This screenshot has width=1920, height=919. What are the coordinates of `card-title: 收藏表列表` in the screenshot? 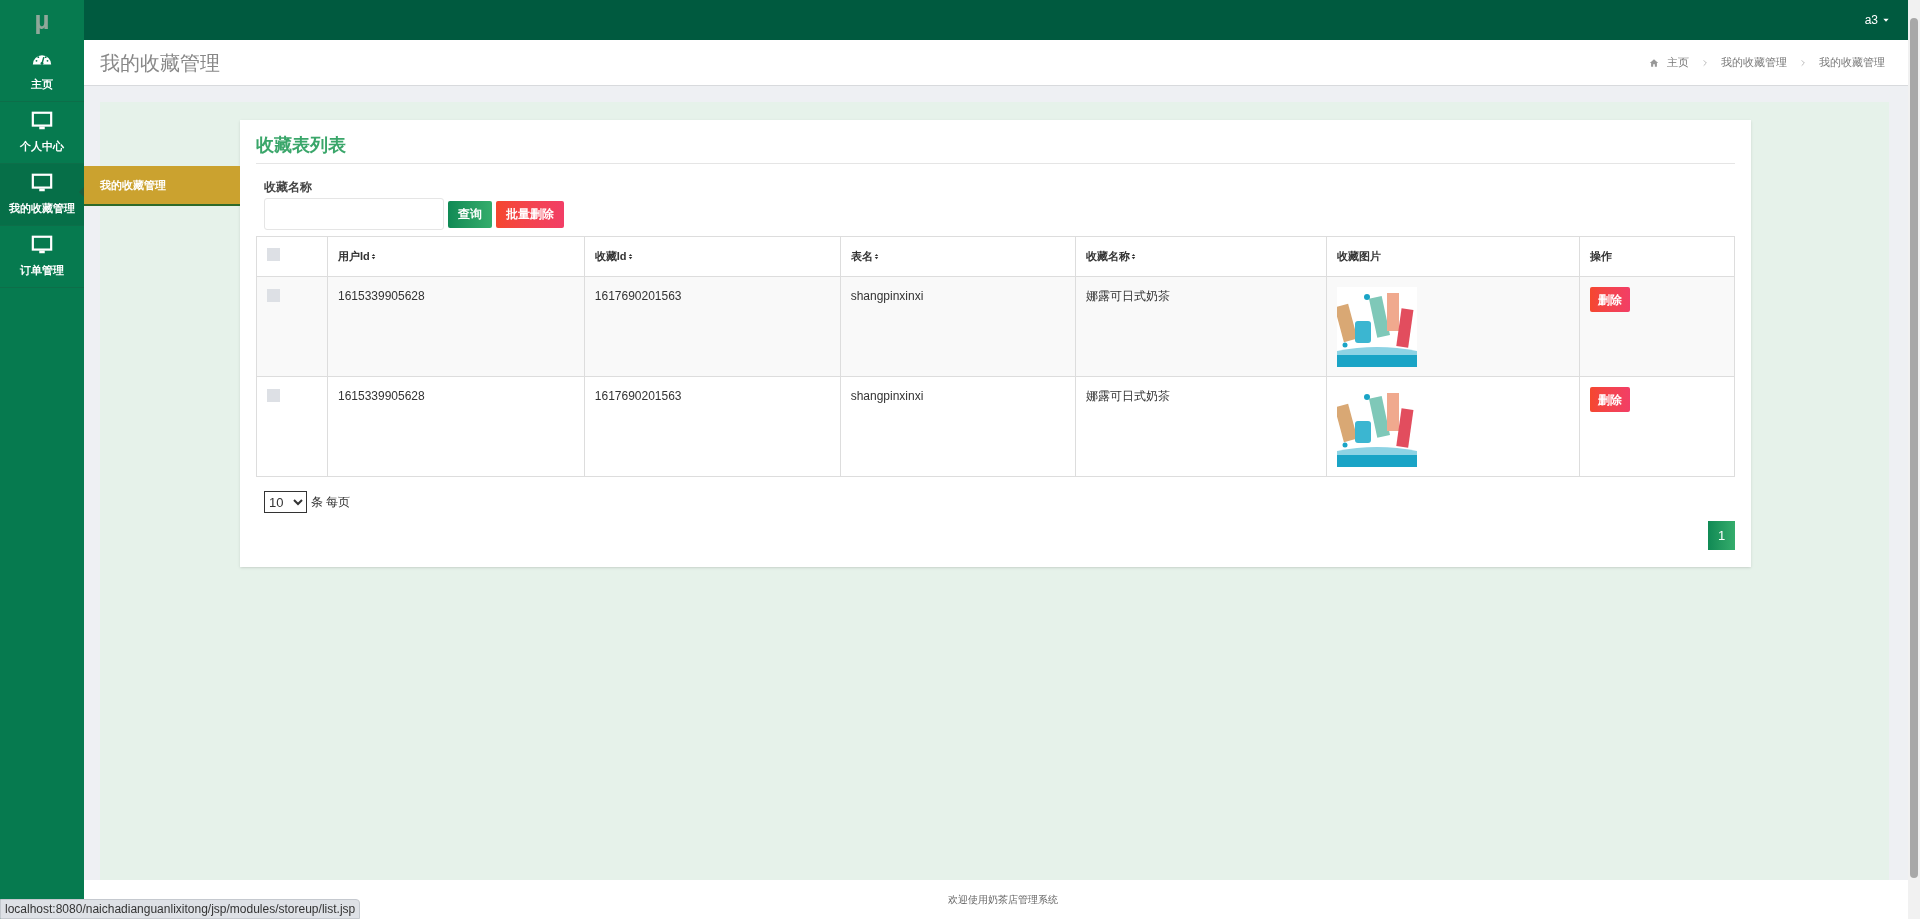 It's located at (995, 148).